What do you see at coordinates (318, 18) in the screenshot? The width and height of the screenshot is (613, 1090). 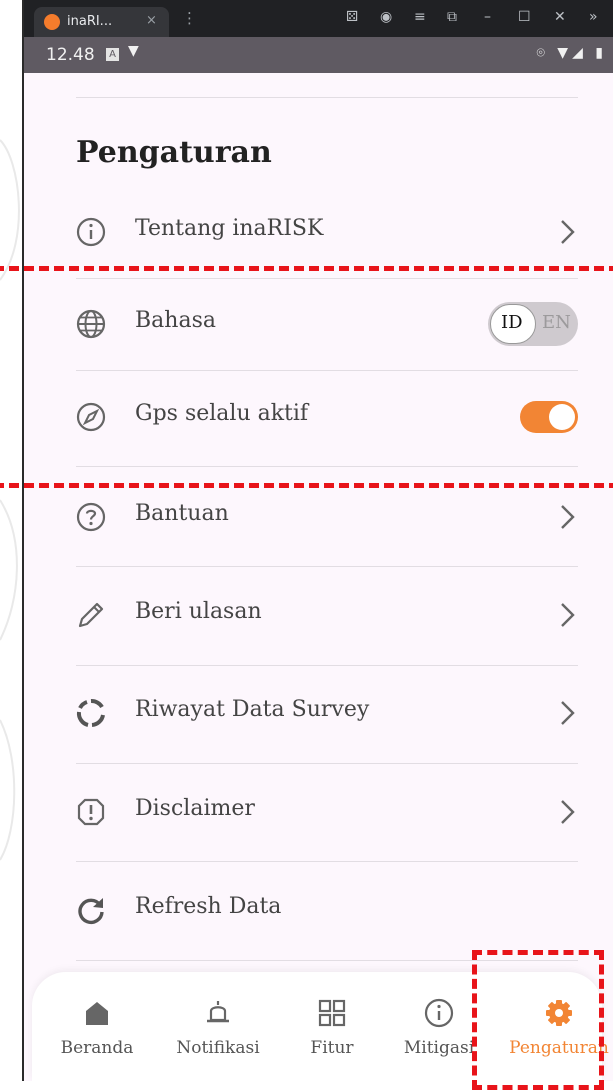 I see `window-titlebar: inaRI... × ⋮ ⚄ ◉ ≡ ⧉ – ☐ ✕ »` at bounding box center [318, 18].